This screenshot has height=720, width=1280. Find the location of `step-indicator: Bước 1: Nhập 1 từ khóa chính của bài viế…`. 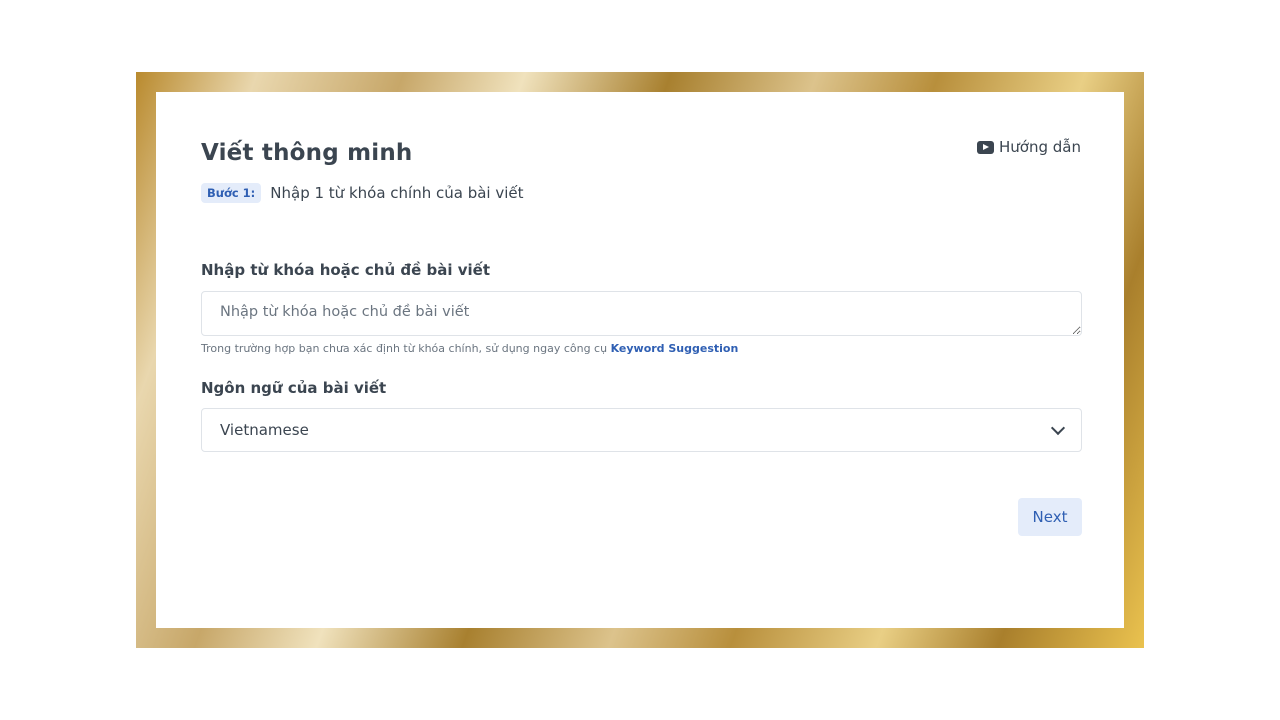

step-indicator: Bước 1: Nhập 1 từ khóa chính của bài viế… is located at coordinates (362, 193).